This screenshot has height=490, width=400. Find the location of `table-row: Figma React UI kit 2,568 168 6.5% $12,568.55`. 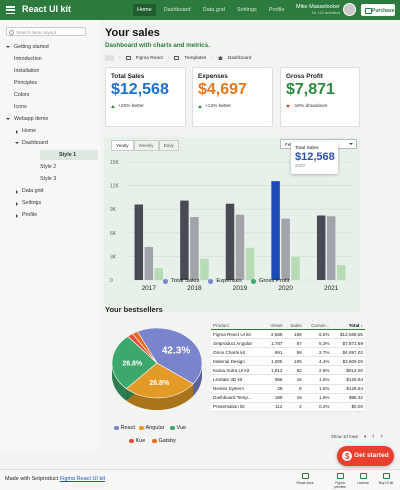

table-row: Figma React UI kit 2,568 168 6.5% $12,568.55 is located at coordinates (288, 334).